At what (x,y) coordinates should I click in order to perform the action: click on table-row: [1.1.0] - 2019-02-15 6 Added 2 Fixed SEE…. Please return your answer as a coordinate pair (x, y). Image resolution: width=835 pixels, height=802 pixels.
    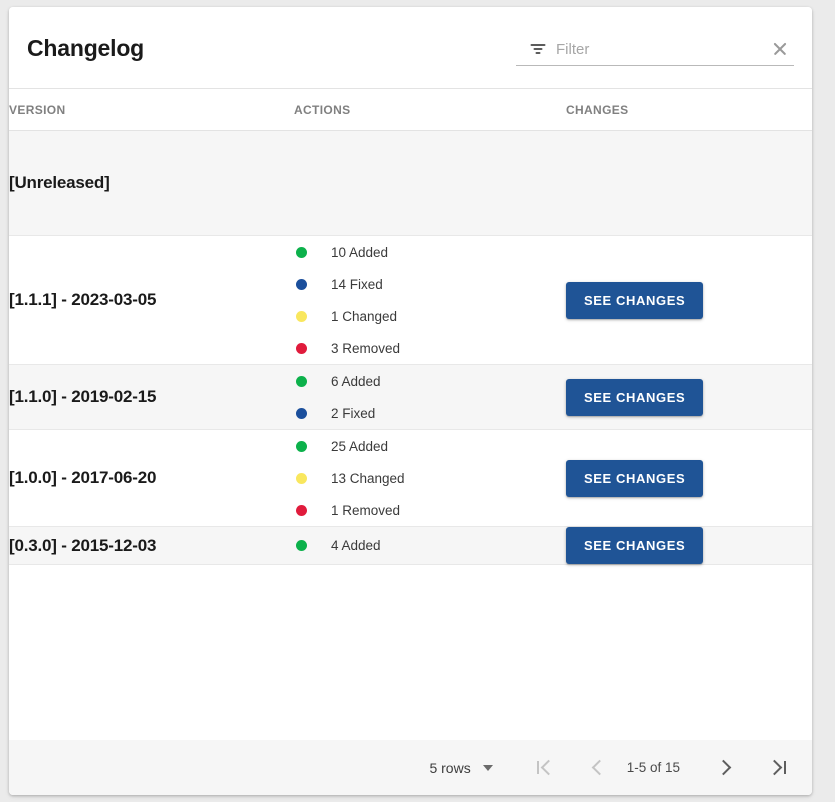
    Looking at the image, I should click on (410, 397).